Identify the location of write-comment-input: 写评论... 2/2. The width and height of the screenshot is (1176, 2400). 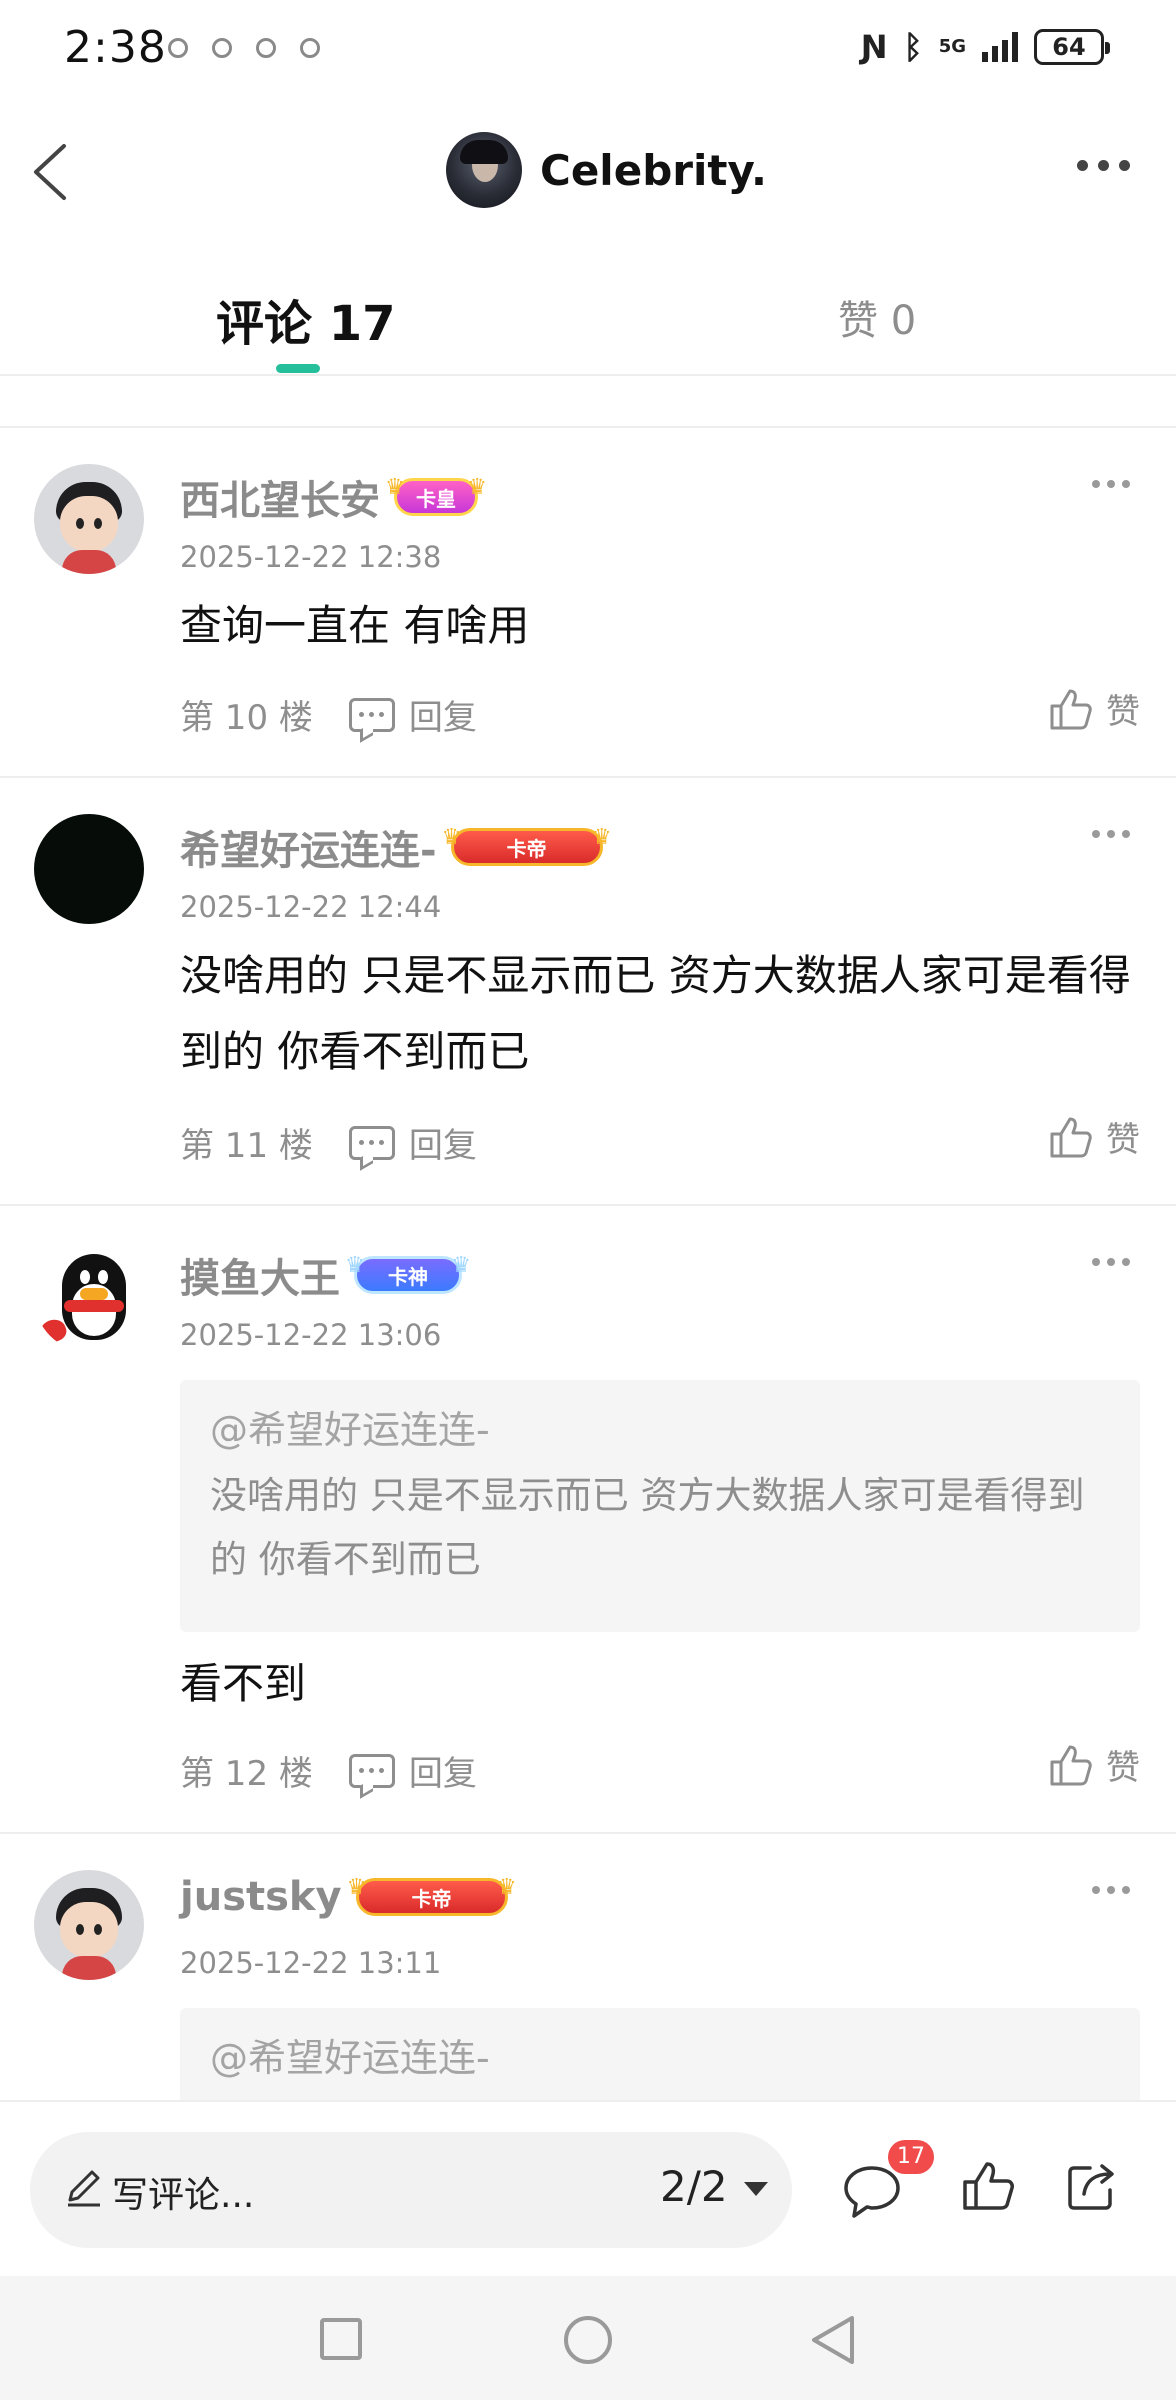
(411, 2190).